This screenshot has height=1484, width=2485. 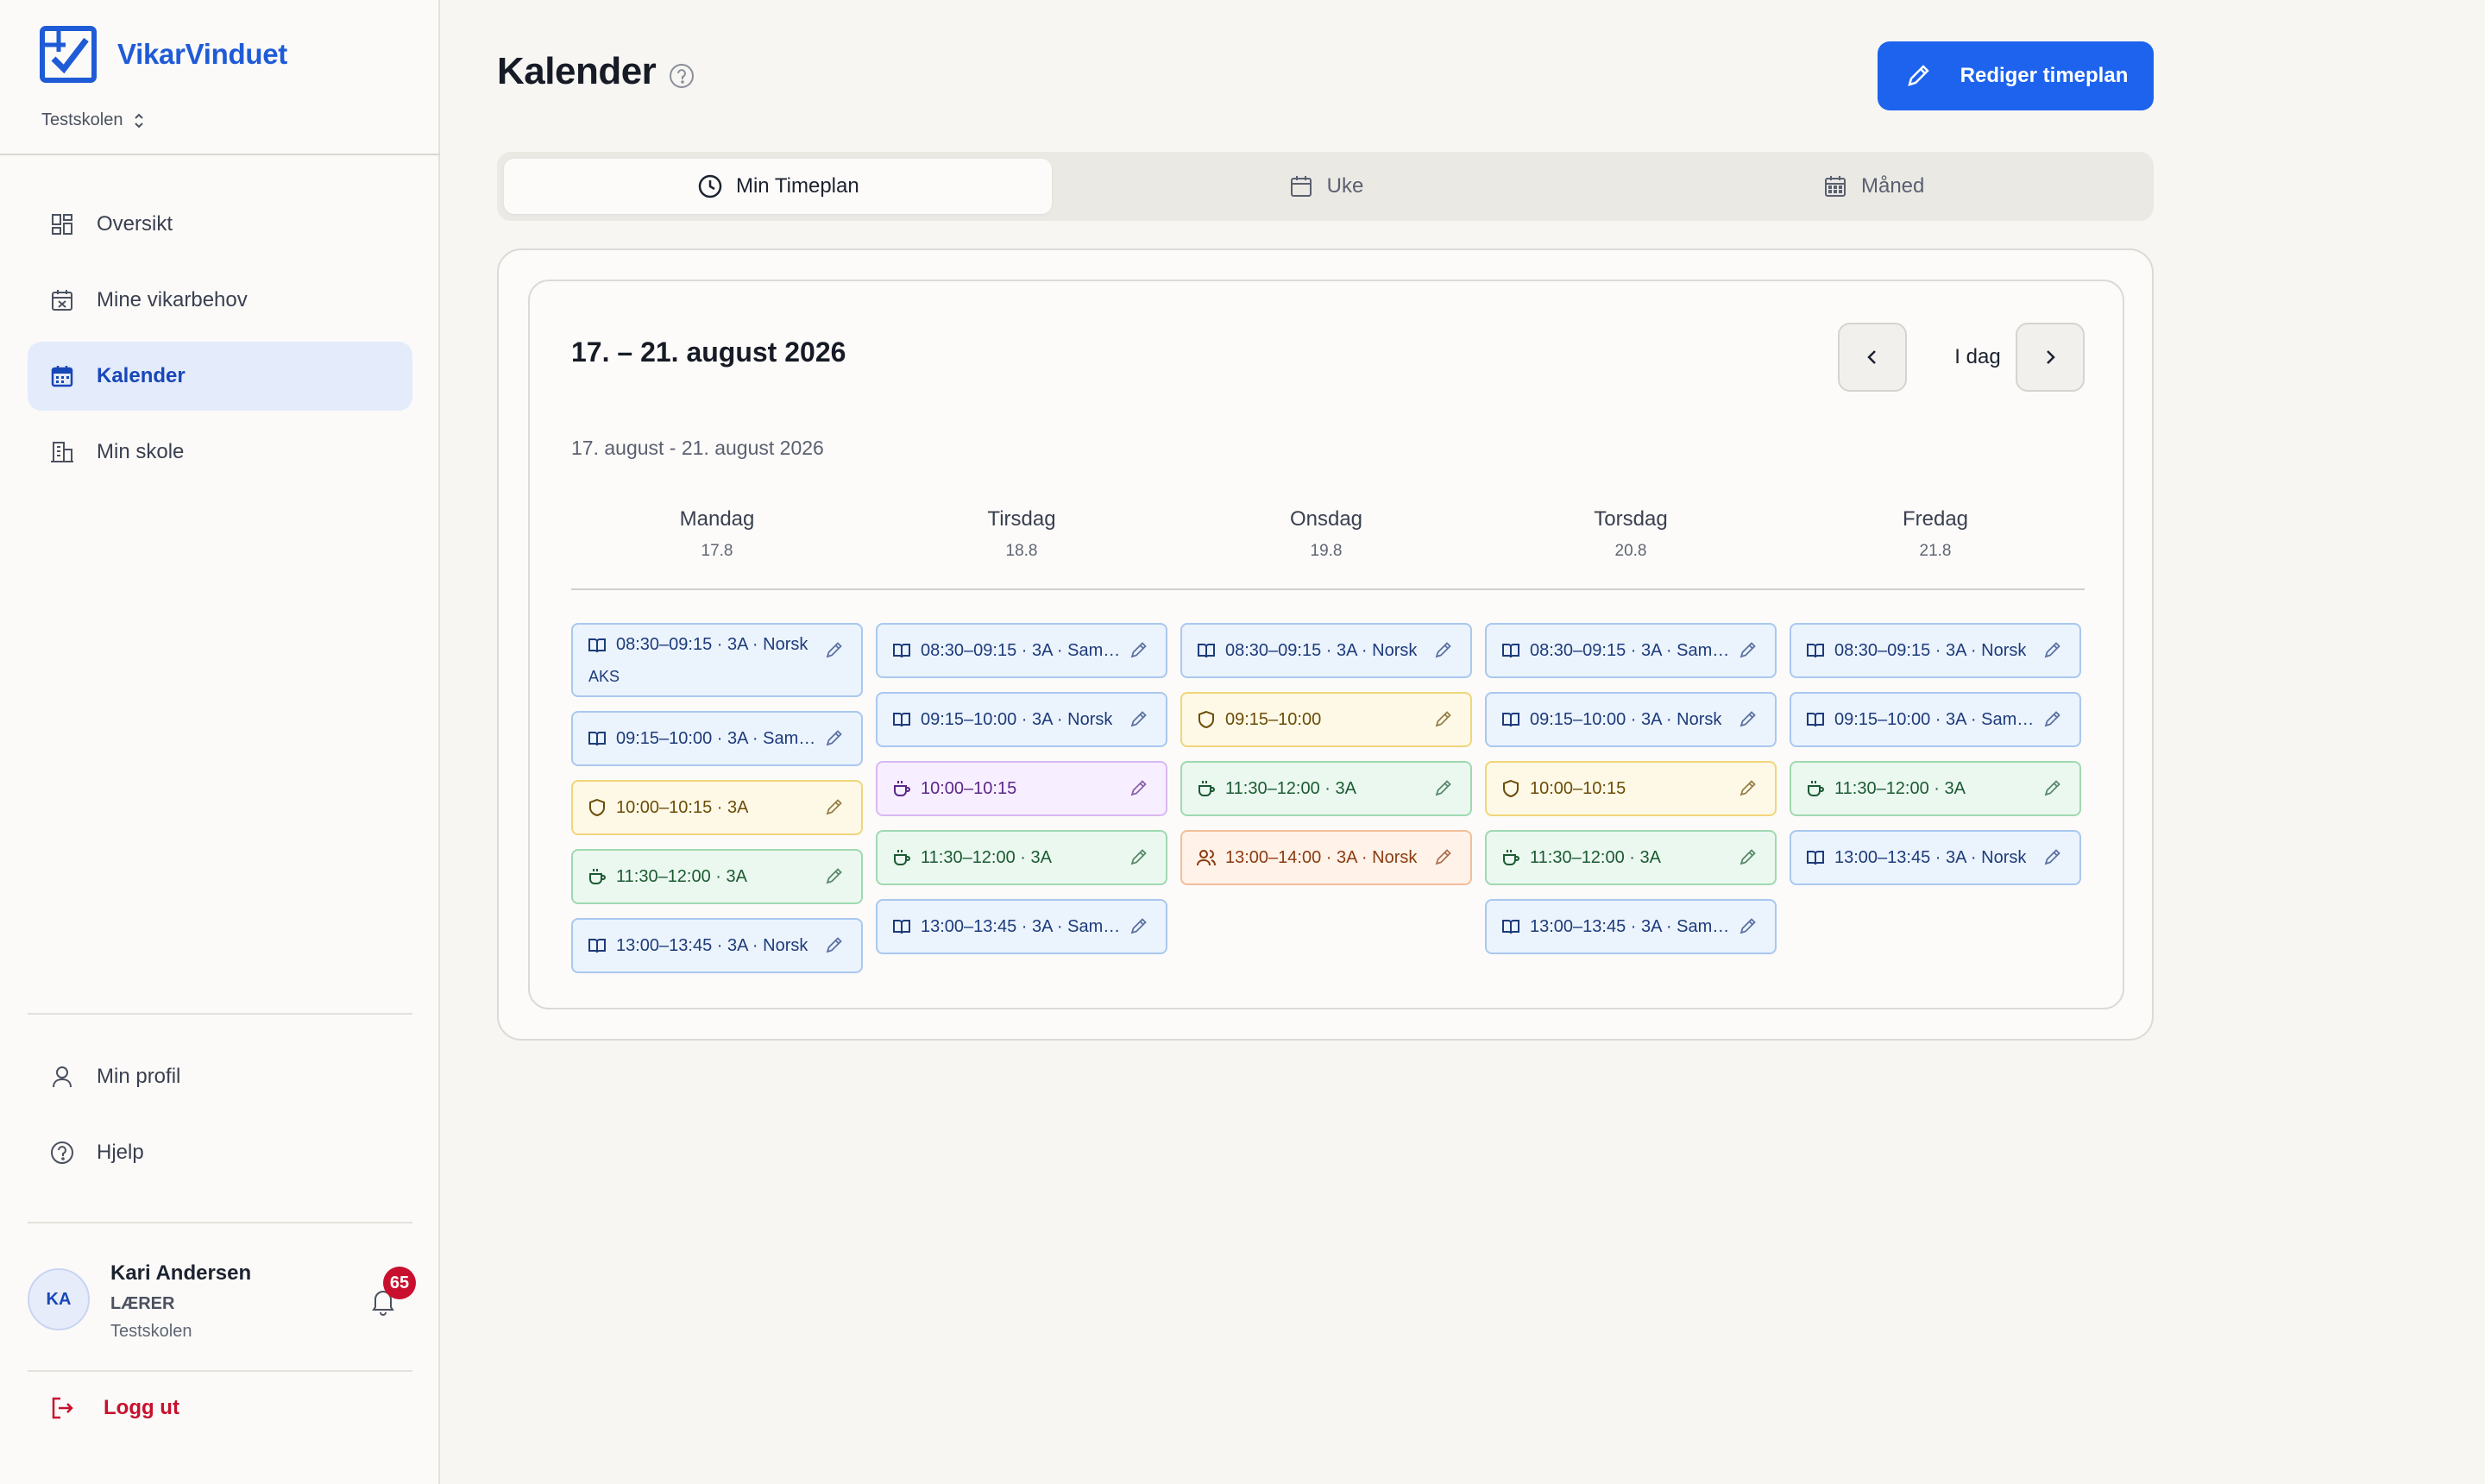 I want to click on chevron-left-icon, so click(x=1871, y=357).